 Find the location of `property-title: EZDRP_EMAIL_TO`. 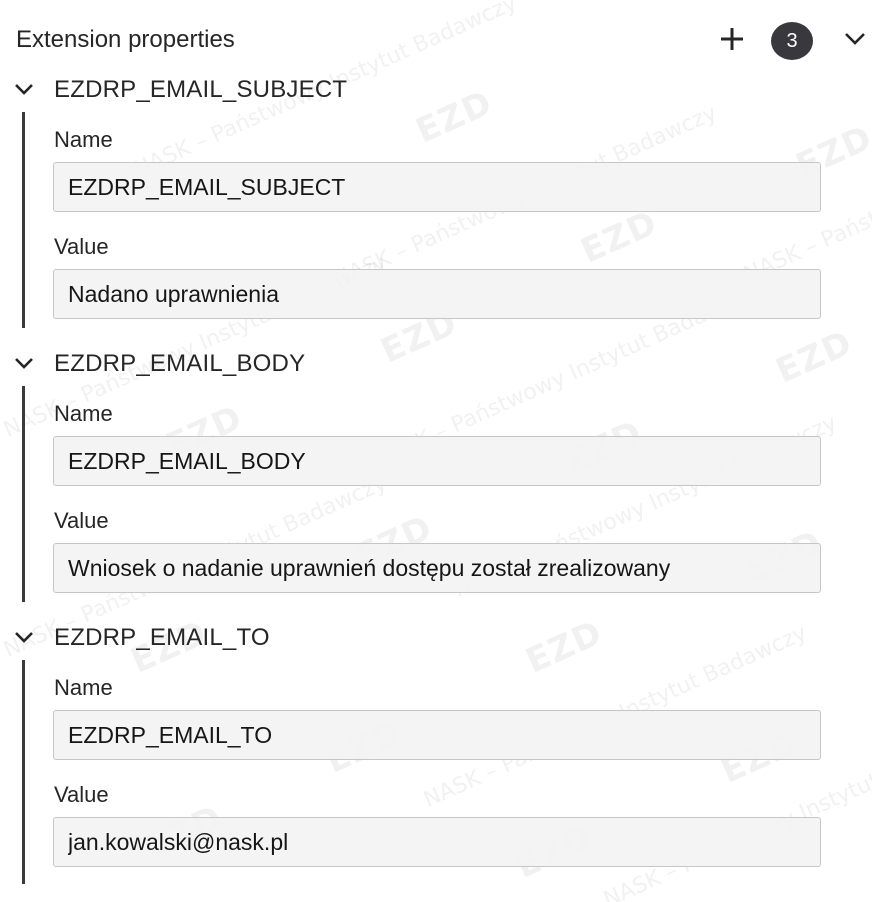

property-title: EZDRP_EMAIL_TO is located at coordinates (162, 637).